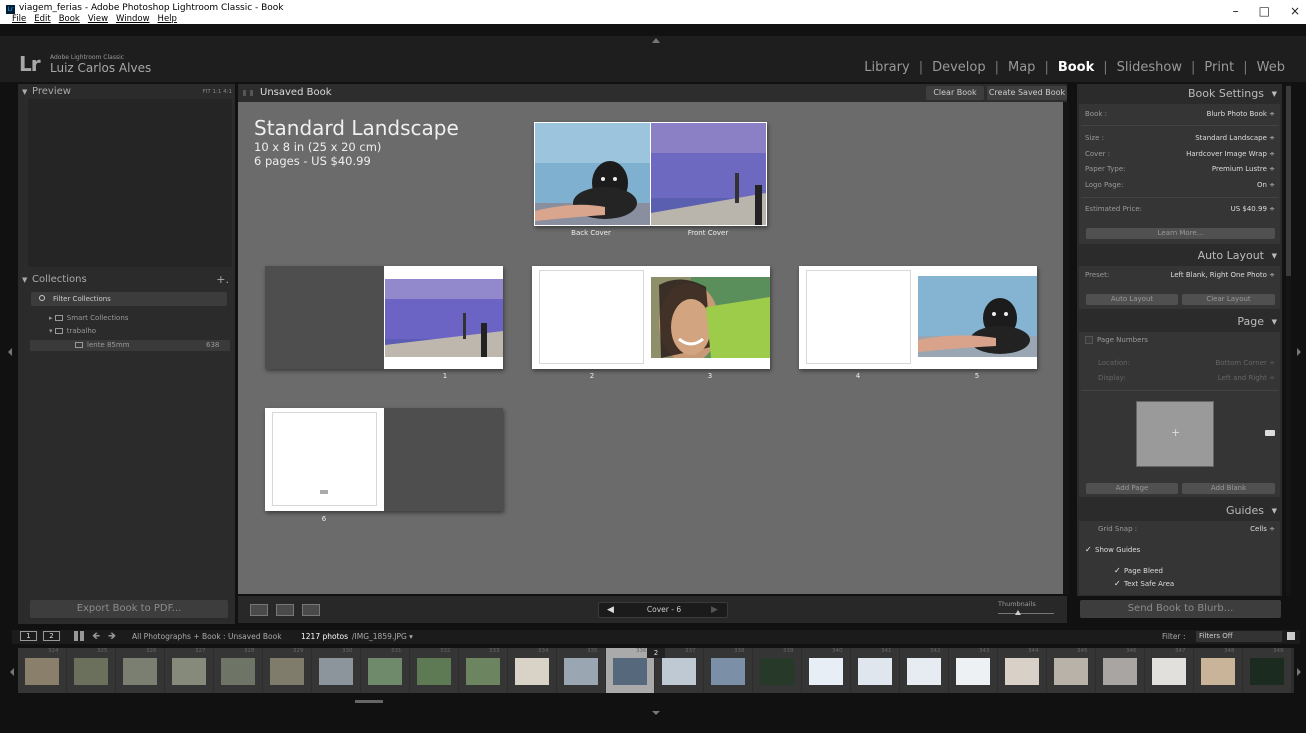  Describe the element at coordinates (656, 40) in the screenshot. I see `top-panel-toggle-icon` at that location.